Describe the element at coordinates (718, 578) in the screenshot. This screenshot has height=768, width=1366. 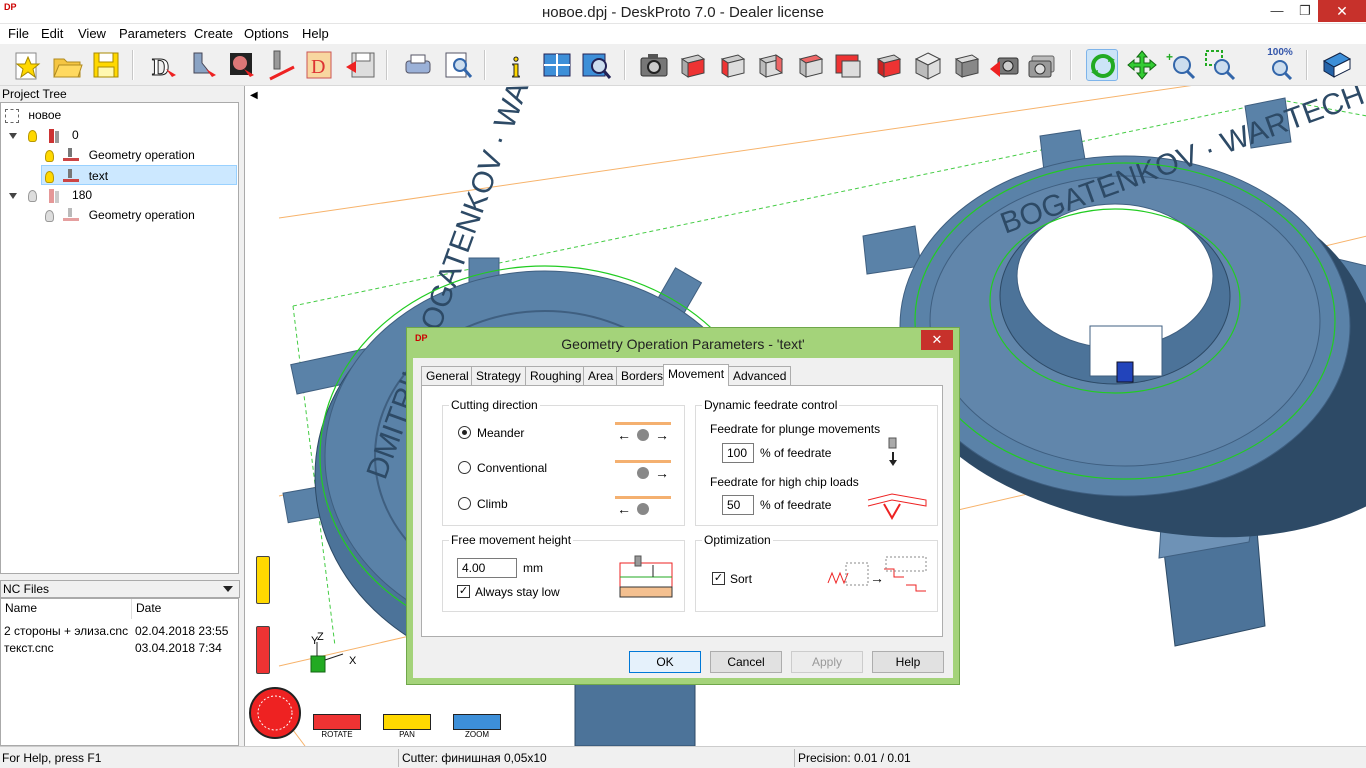
I see `sort-checkbox: ✓` at that location.